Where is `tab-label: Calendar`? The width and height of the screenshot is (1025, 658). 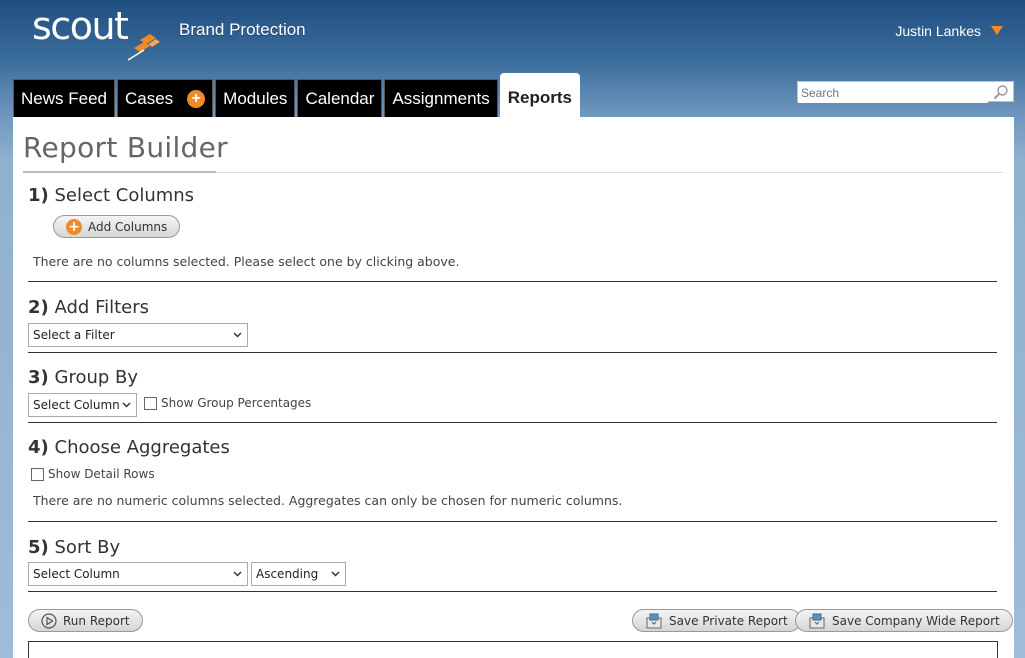 tab-label: Calendar is located at coordinates (340, 98).